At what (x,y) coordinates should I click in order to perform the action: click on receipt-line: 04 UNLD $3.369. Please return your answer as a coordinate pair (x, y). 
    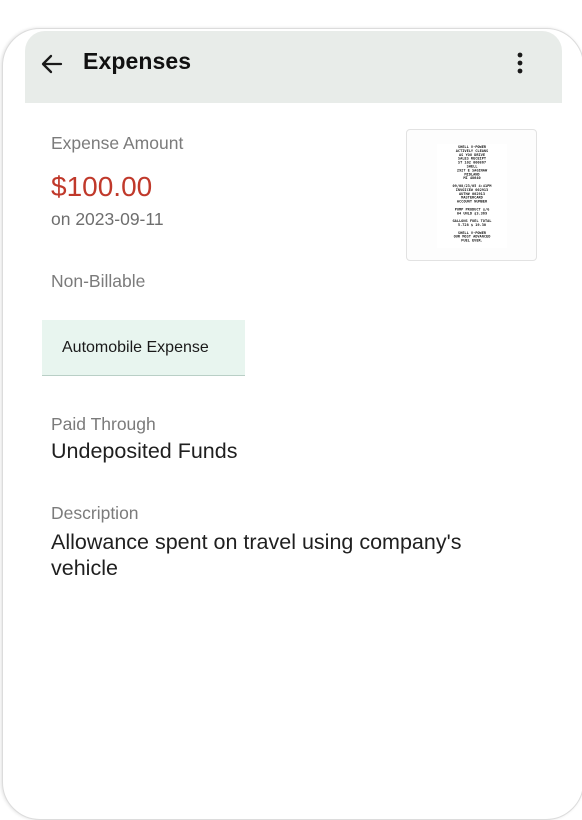
    Looking at the image, I should click on (472, 213).